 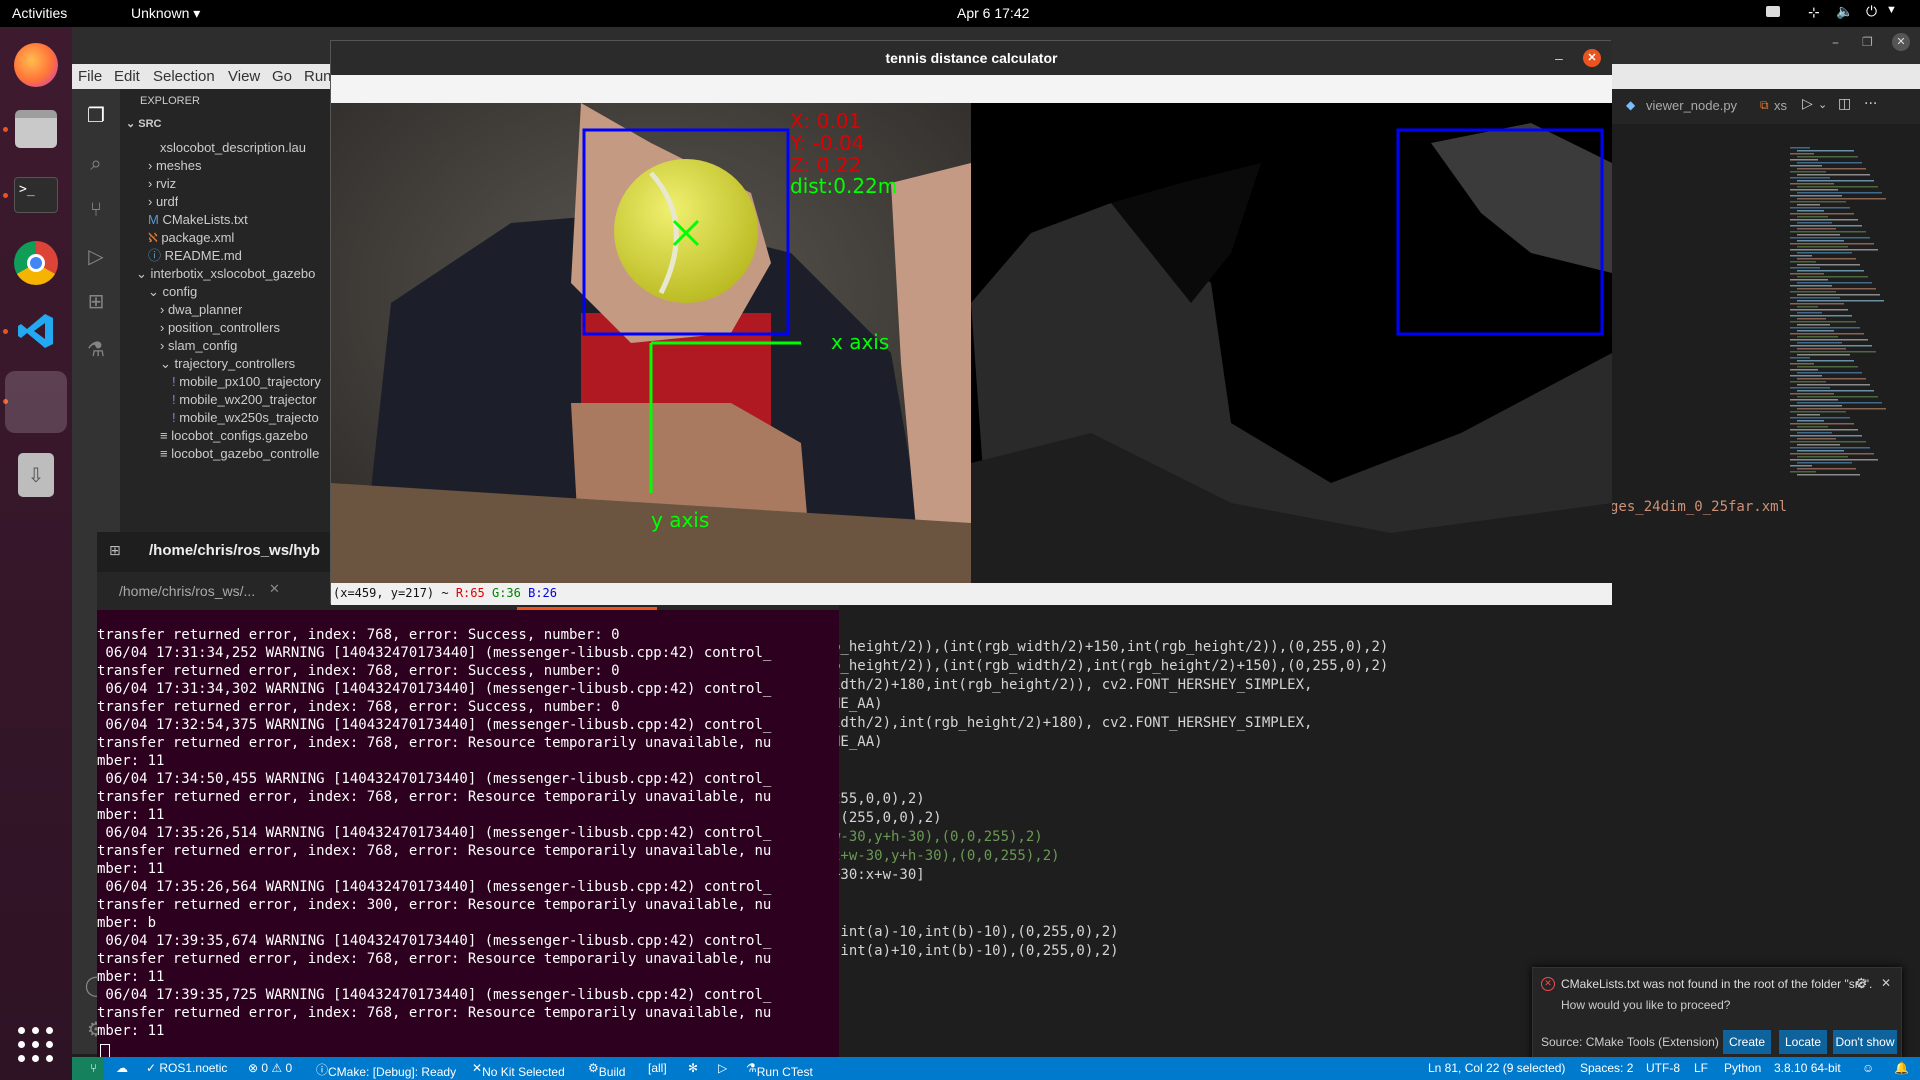 I want to click on menu-file: File, so click(x=90, y=76).